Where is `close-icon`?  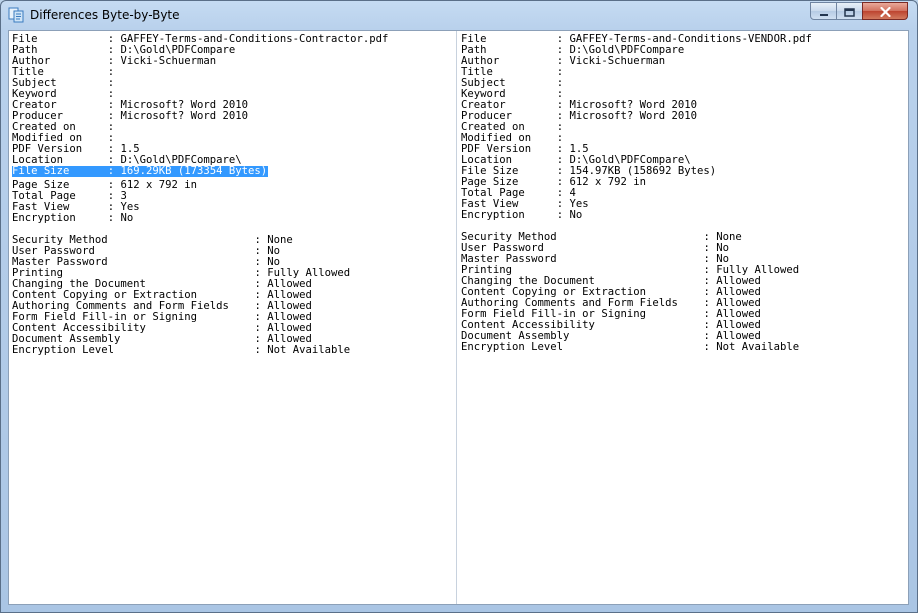 close-icon is located at coordinates (885, 11).